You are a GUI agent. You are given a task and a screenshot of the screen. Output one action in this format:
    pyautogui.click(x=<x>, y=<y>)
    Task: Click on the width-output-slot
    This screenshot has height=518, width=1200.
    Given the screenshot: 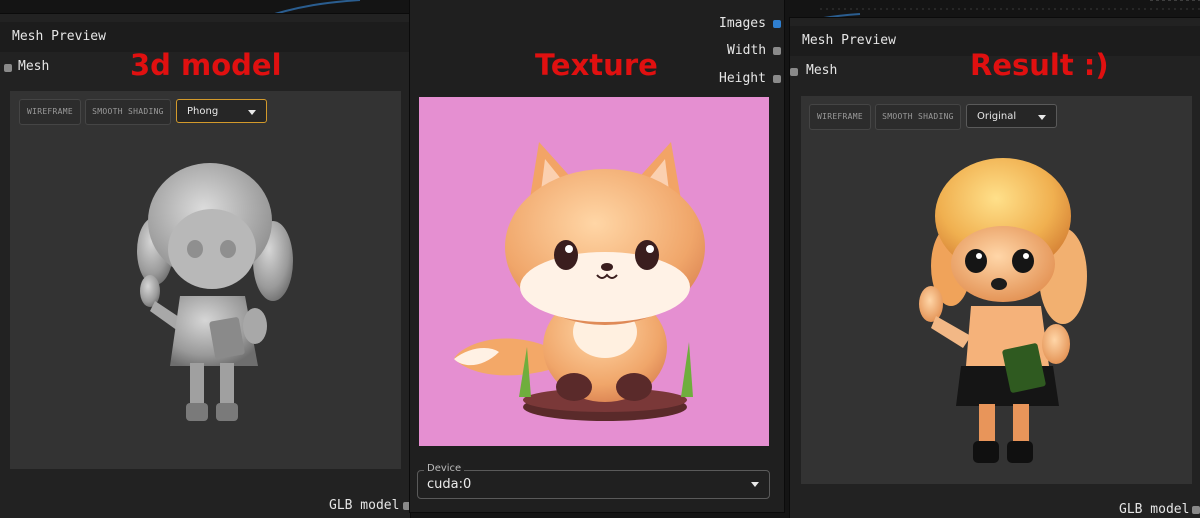 What is the action you would take?
    pyautogui.click(x=777, y=51)
    